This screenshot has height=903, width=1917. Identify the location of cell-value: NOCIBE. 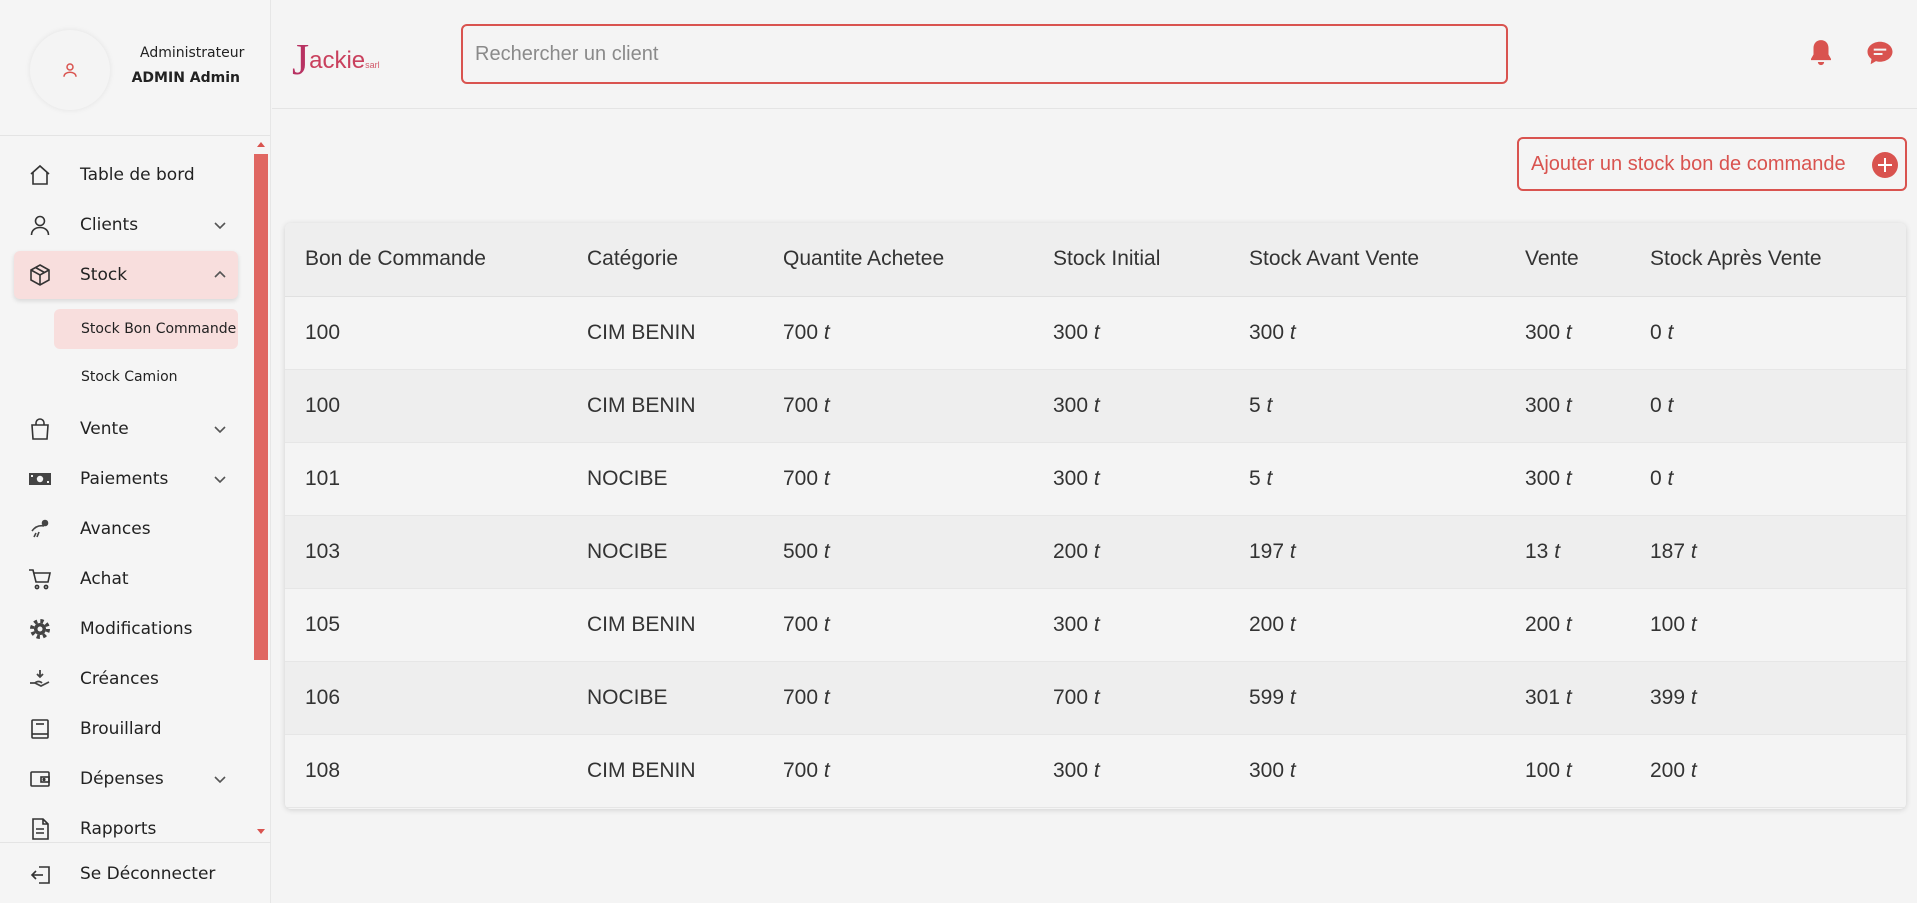
(627, 478).